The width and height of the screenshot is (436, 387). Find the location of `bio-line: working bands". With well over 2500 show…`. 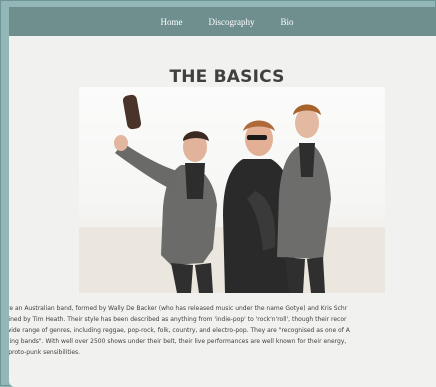

bio-line: working bands". With well over 2500 show… is located at coordinates (178, 341).